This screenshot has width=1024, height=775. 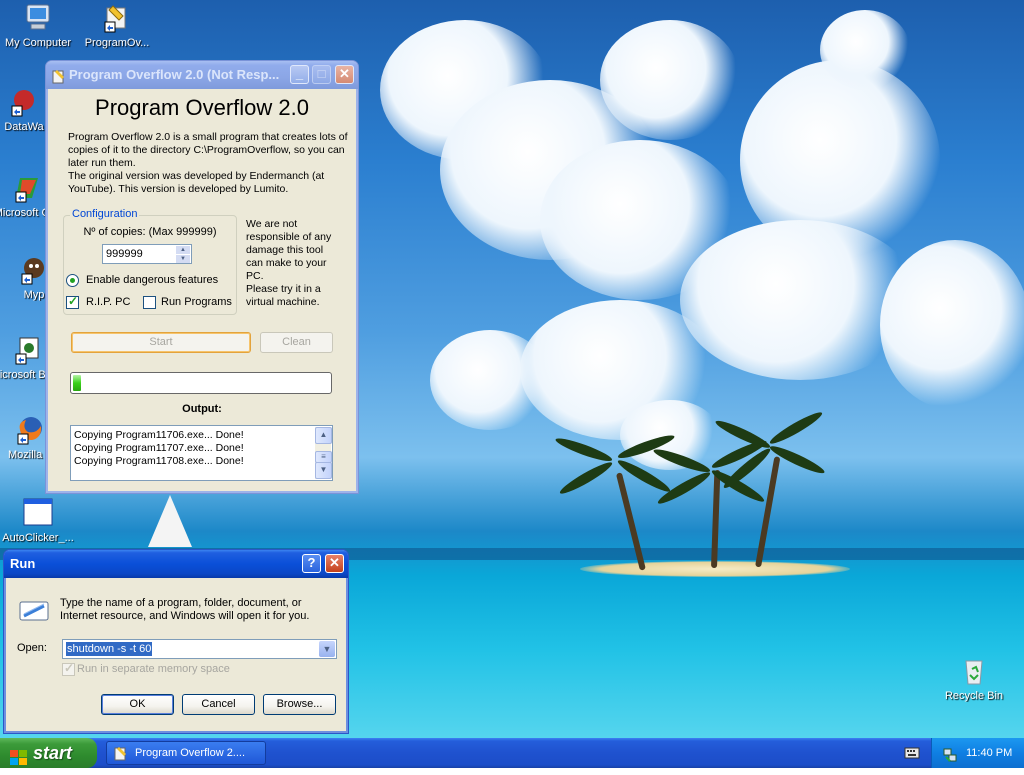 I want to click on rip-pc-checkbox: ✓, so click(x=72, y=301).